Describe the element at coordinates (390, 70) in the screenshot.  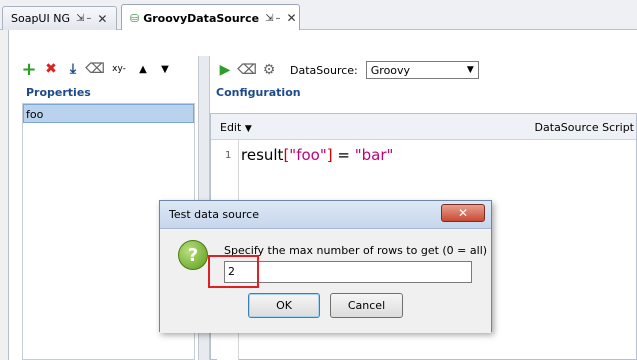
I see `datasource-value: Groovy` at that location.